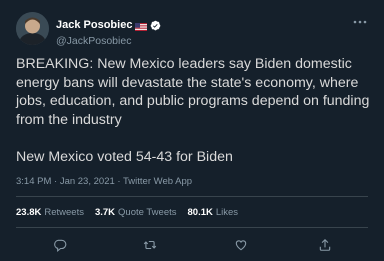 The image size is (384, 261). I want to click on divider-top, so click(192, 196).